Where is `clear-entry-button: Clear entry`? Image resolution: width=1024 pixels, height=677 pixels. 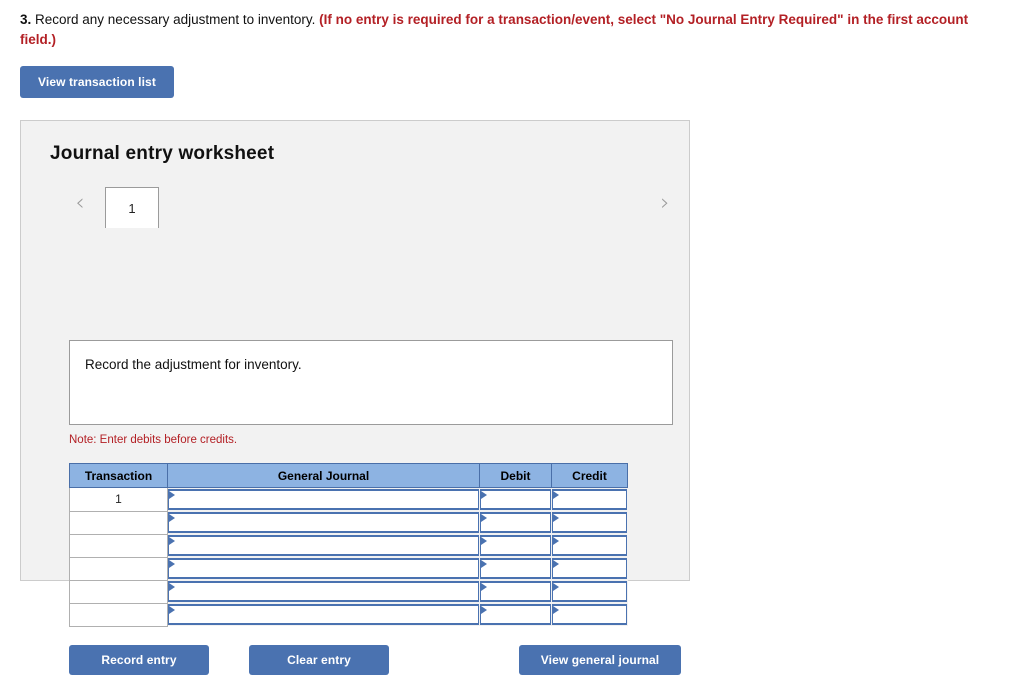
clear-entry-button: Clear entry is located at coordinates (319, 660).